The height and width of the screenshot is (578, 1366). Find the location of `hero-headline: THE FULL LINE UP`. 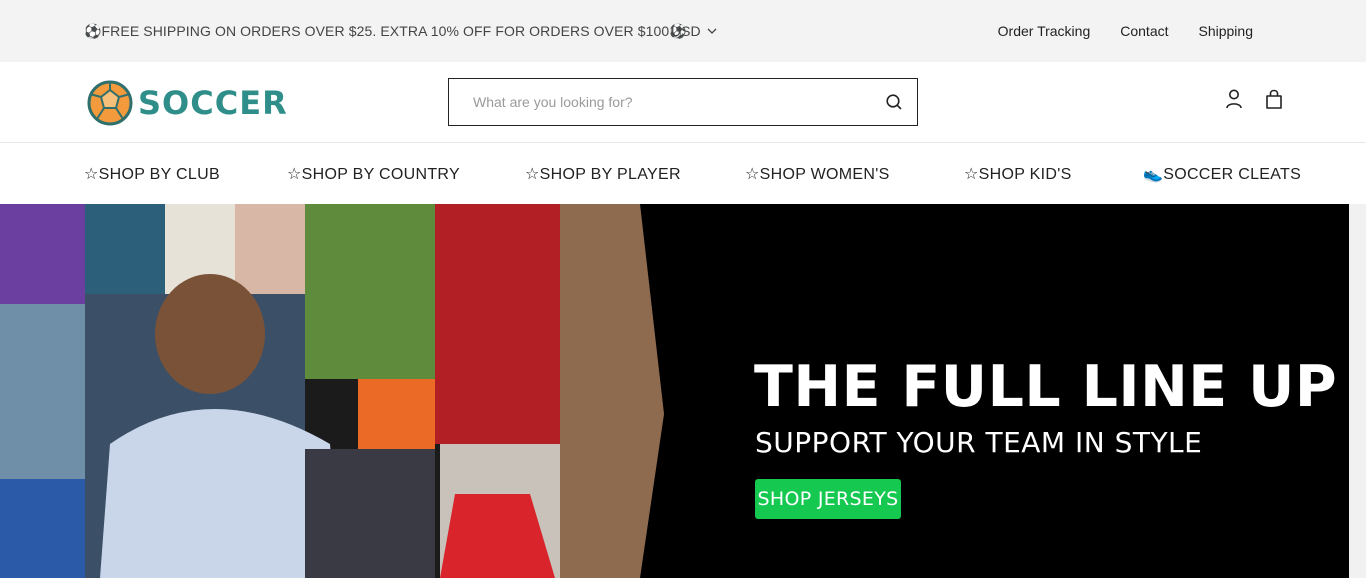

hero-headline: THE FULL LINE UP is located at coordinates (1046, 387).